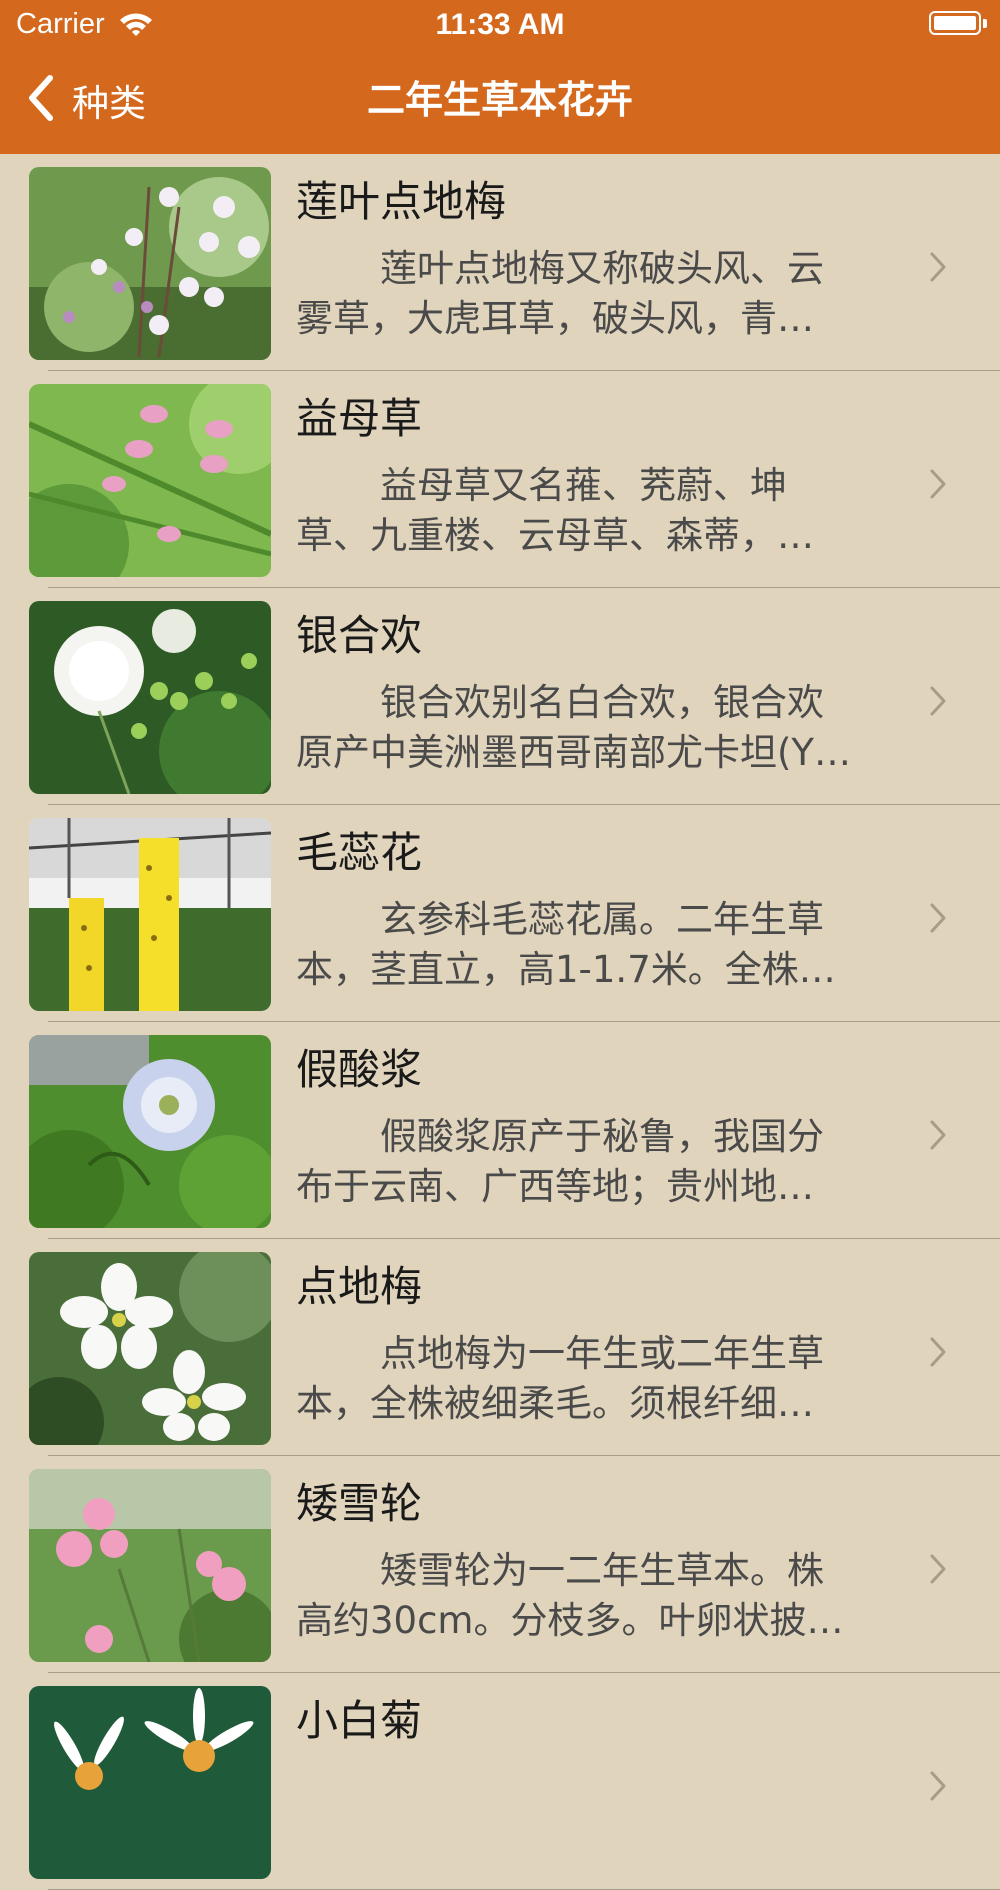 The image size is (1000, 1890). Describe the element at coordinates (955, 23) in the screenshot. I see `battery-icon` at that location.